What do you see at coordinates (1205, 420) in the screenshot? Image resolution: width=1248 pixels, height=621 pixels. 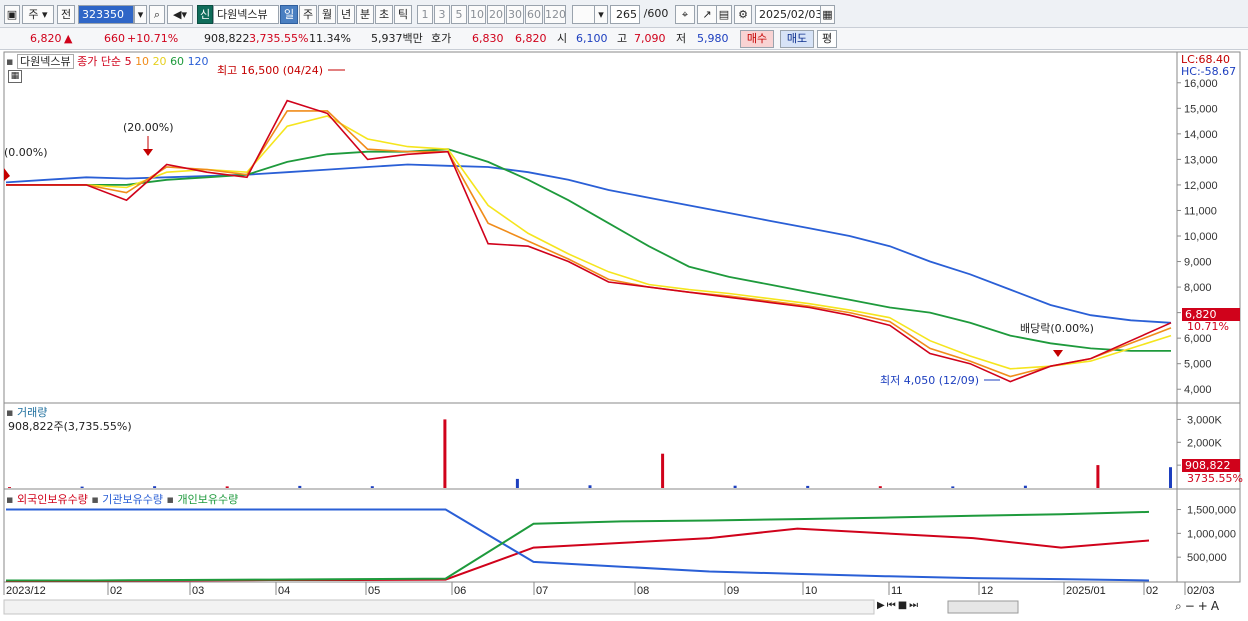 I see `volume-tick-label-2: 3,000K` at bounding box center [1205, 420].